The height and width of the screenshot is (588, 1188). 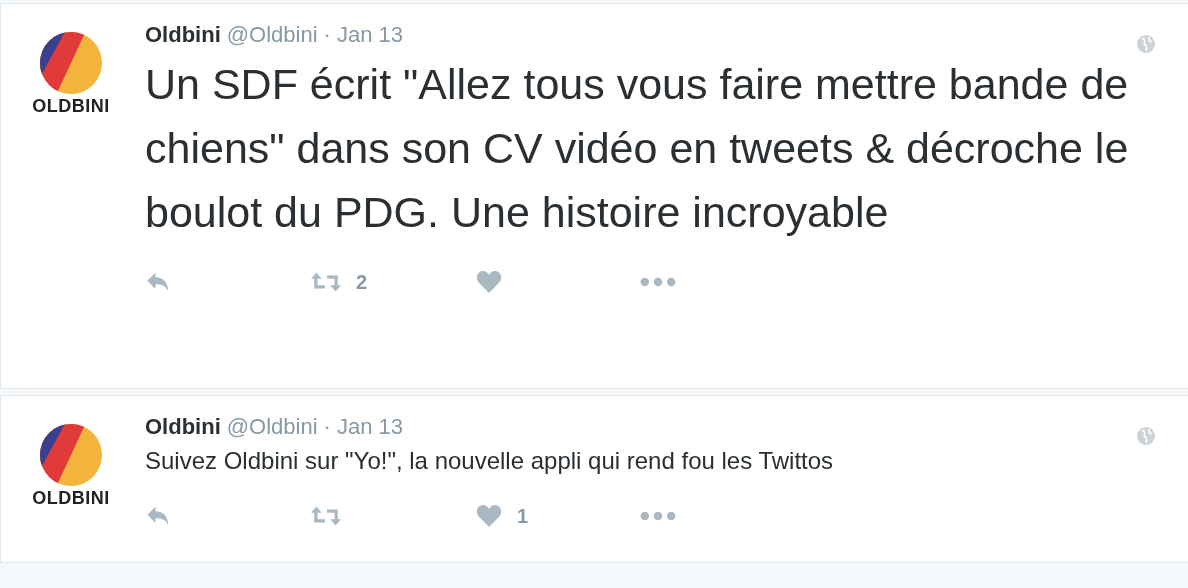 What do you see at coordinates (523, 516) in the screenshot?
I see `like-count: 1` at bounding box center [523, 516].